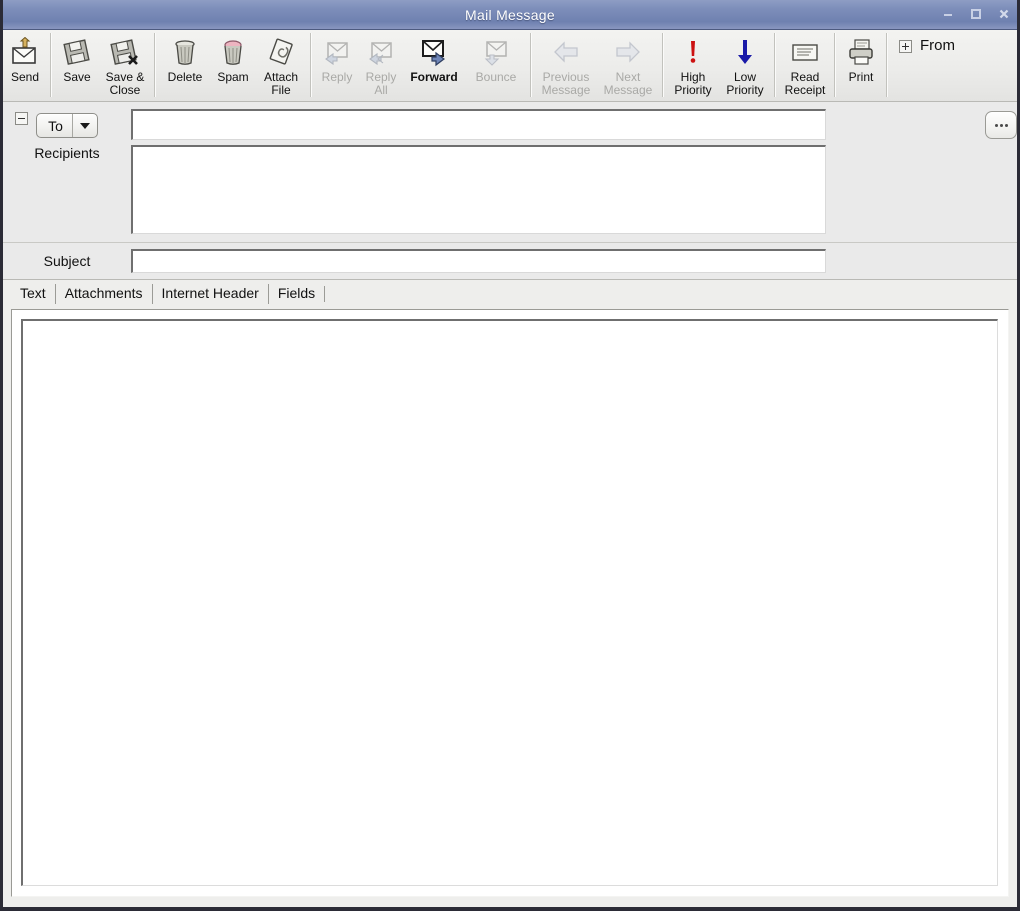 The width and height of the screenshot is (1020, 911). What do you see at coordinates (948, 15) in the screenshot?
I see `minimize-button` at bounding box center [948, 15].